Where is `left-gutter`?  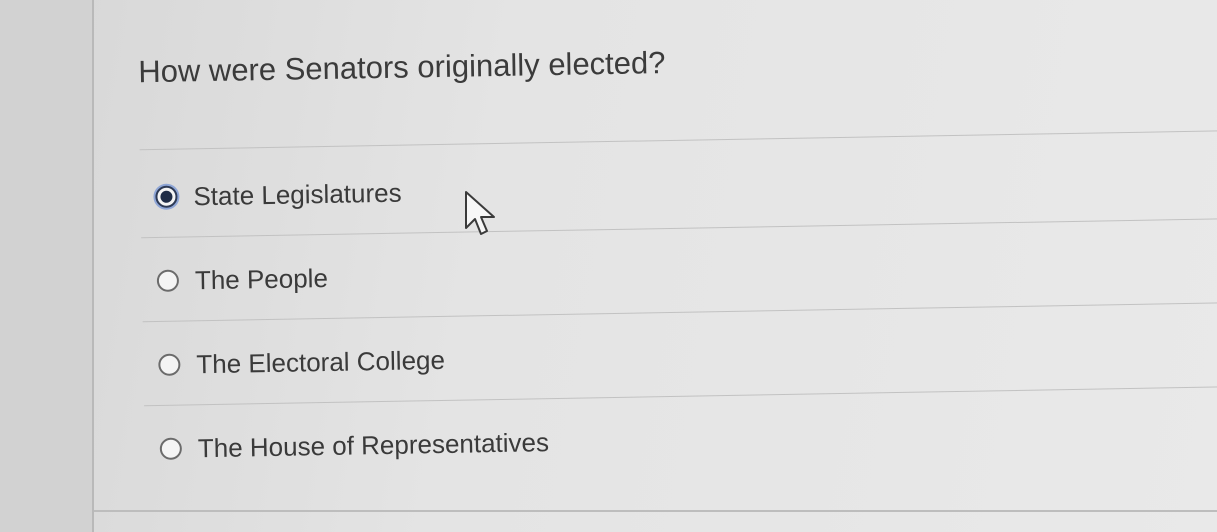
left-gutter is located at coordinates (46, 266).